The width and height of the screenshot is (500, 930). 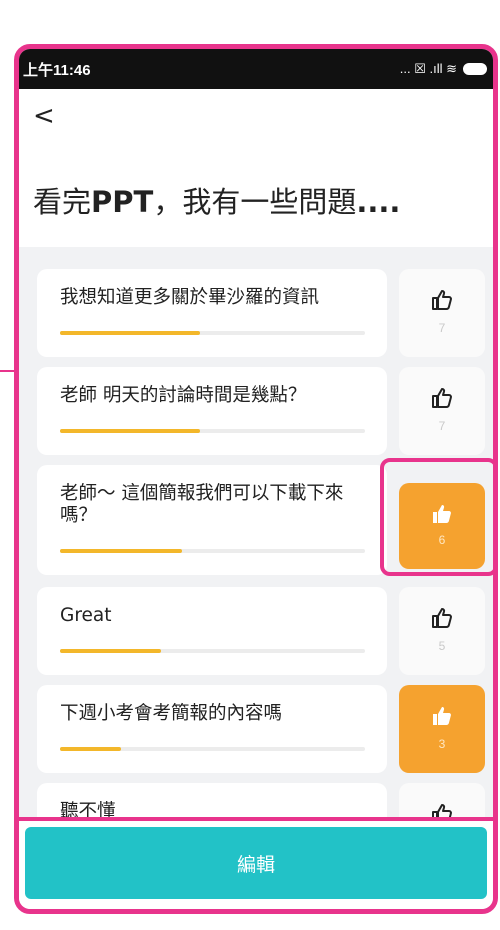 What do you see at coordinates (190, 297) in the screenshot?
I see `question-text: 我想知道更多關於畢沙羅的資訊` at bounding box center [190, 297].